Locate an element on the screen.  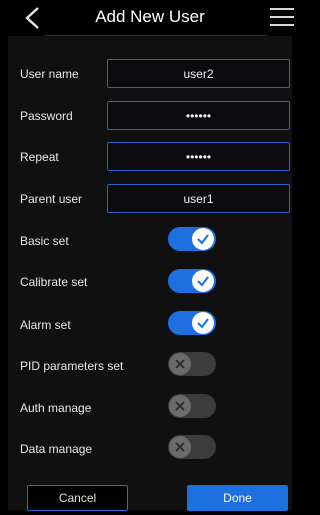
data-manage-label: Data manage is located at coordinates (56, 449).